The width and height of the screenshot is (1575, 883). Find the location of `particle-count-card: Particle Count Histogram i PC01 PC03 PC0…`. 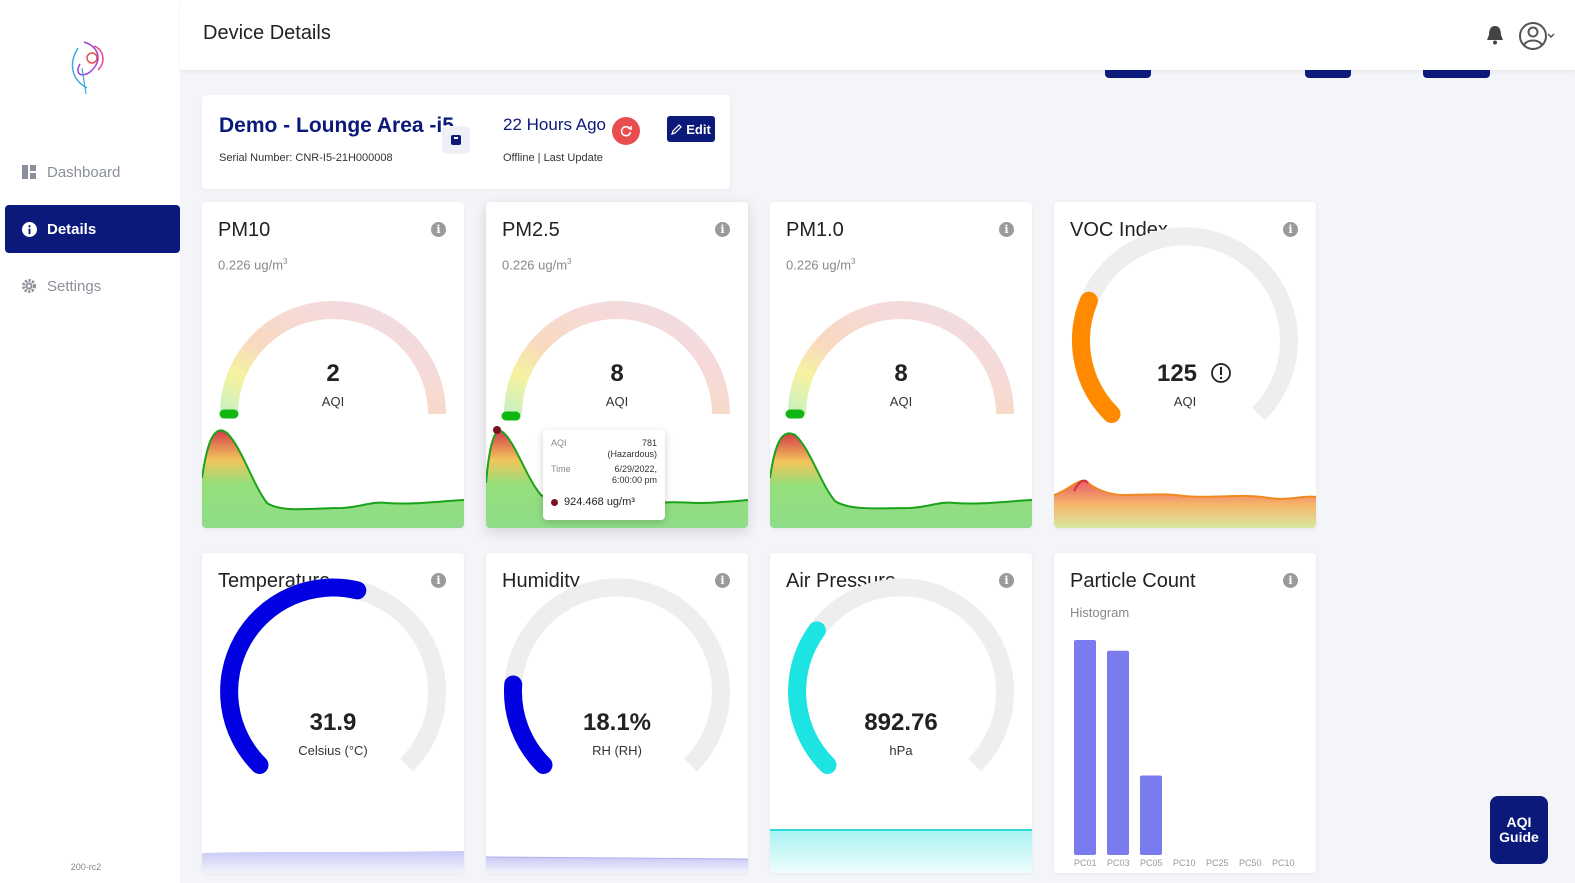

particle-count-card: Particle Count Histogram i PC01 PC03 PC0… is located at coordinates (1185, 713).